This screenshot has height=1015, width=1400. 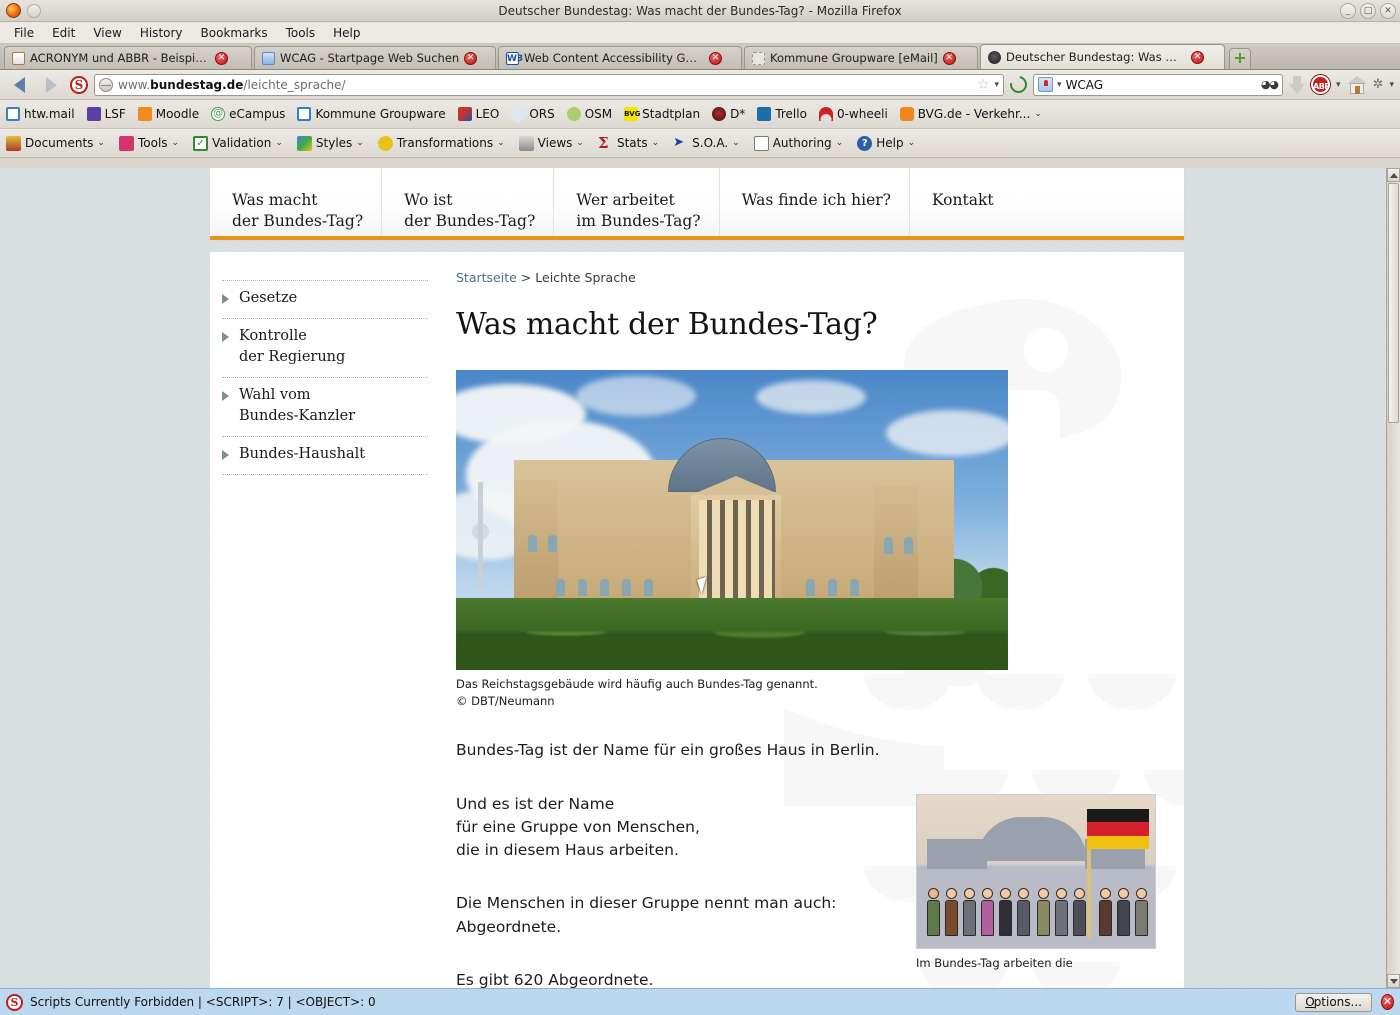 What do you see at coordinates (40, 114) in the screenshot?
I see `bookmark-htw-mail: htw.mail` at bounding box center [40, 114].